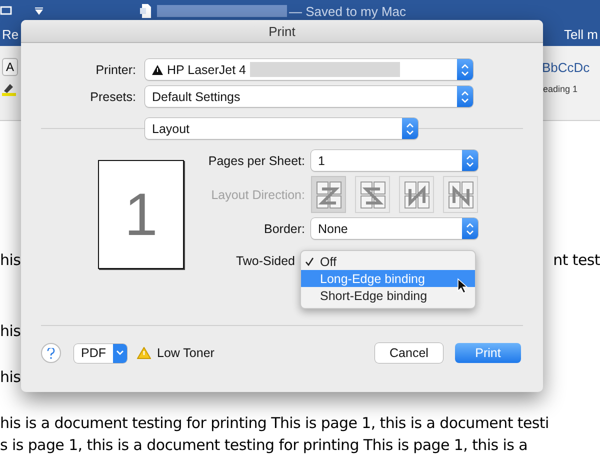 The width and height of the screenshot is (600, 474). Describe the element at coordinates (284, 229) in the screenshot. I see `field-label: Border:` at that location.